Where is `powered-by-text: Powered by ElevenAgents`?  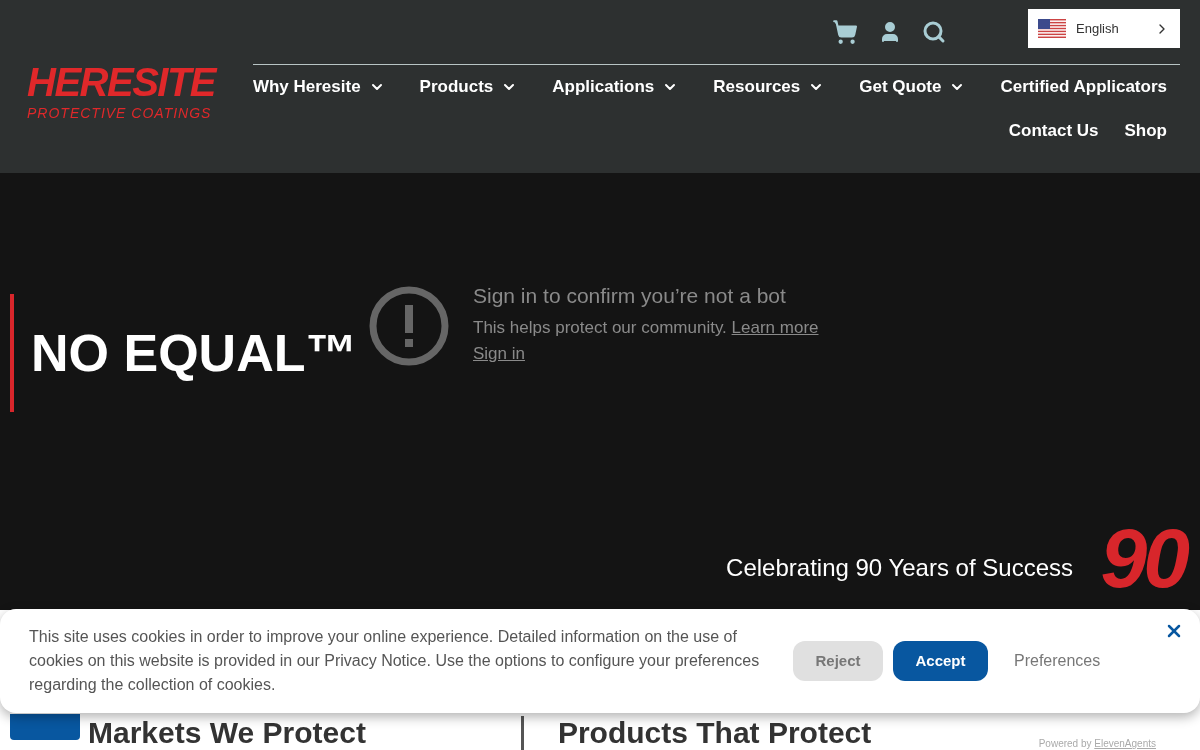 powered-by-text: Powered by ElevenAgents is located at coordinates (1097, 743).